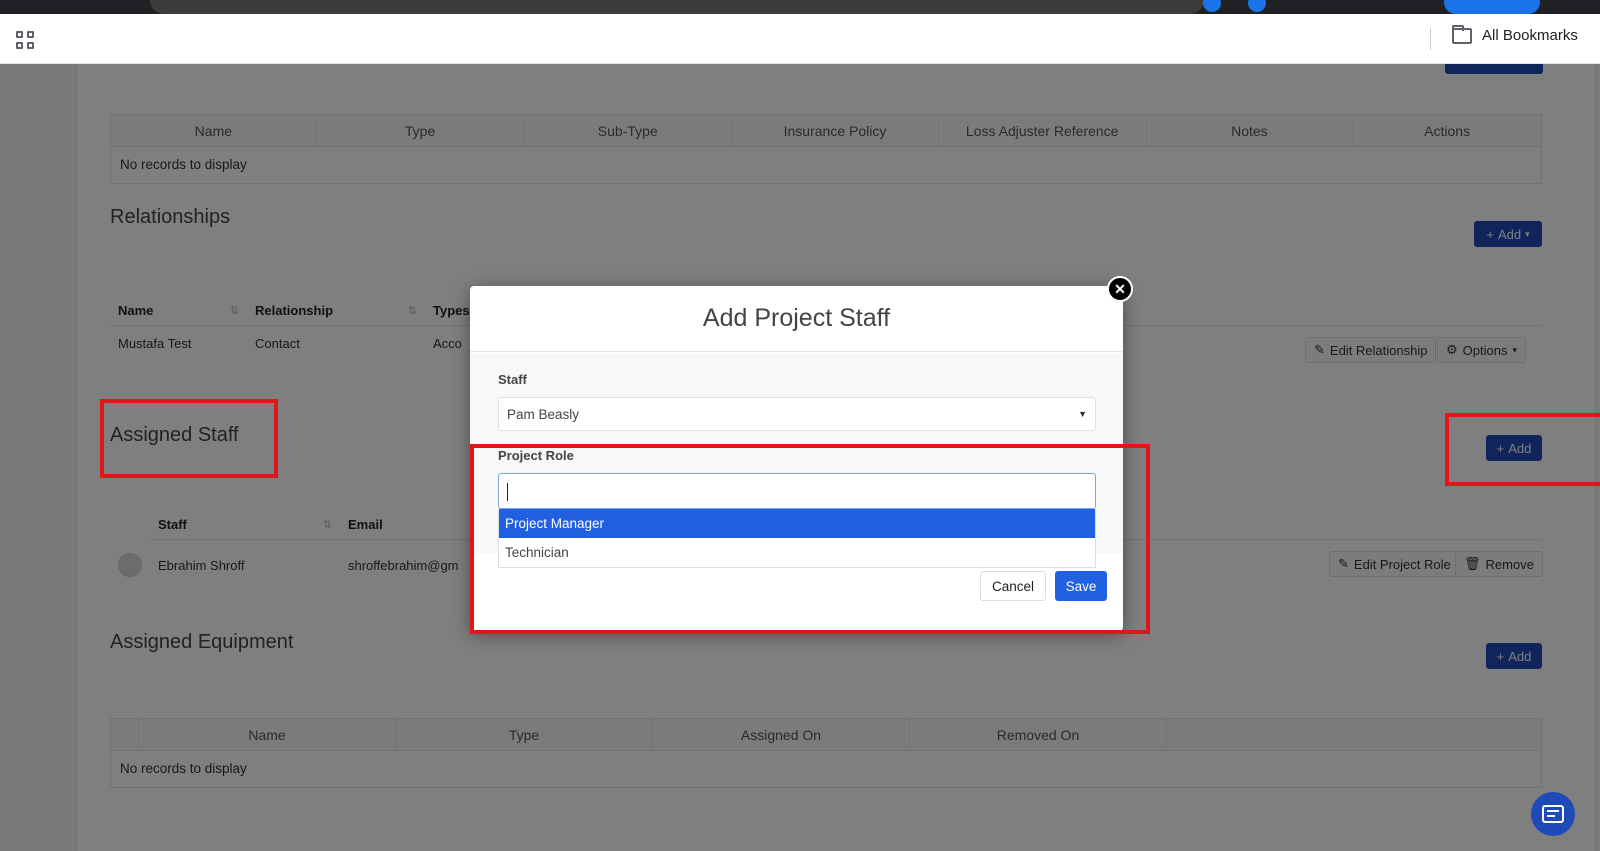 Image resolution: width=1600 pixels, height=851 pixels. I want to click on profile-button, so click(1492, 7).